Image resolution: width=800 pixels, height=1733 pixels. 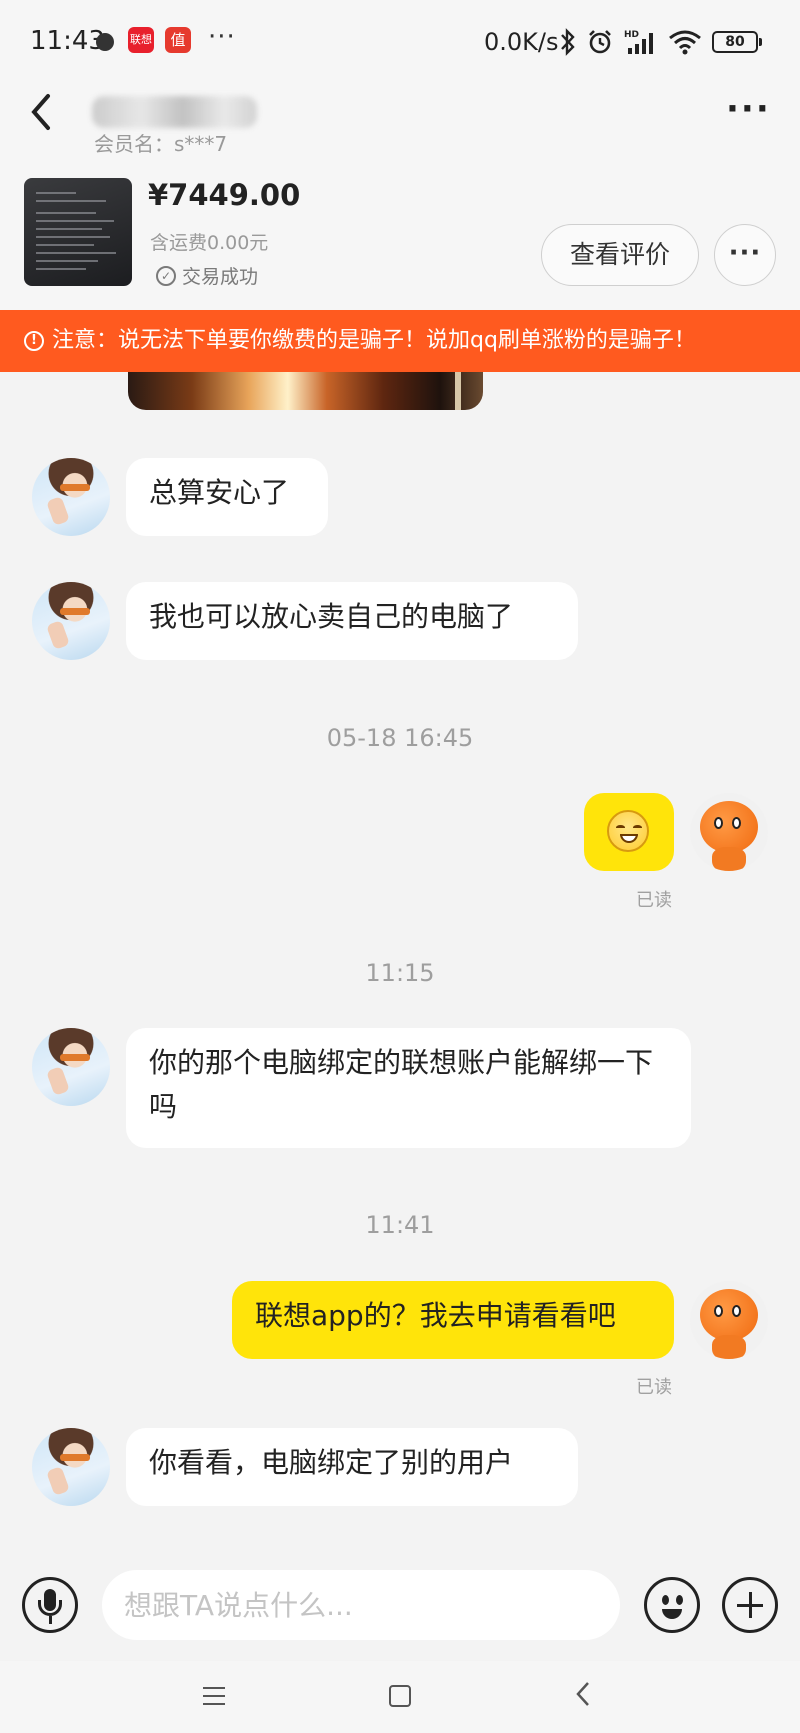 I want to click on deal-status-label: 交易成功, so click(x=220, y=277).